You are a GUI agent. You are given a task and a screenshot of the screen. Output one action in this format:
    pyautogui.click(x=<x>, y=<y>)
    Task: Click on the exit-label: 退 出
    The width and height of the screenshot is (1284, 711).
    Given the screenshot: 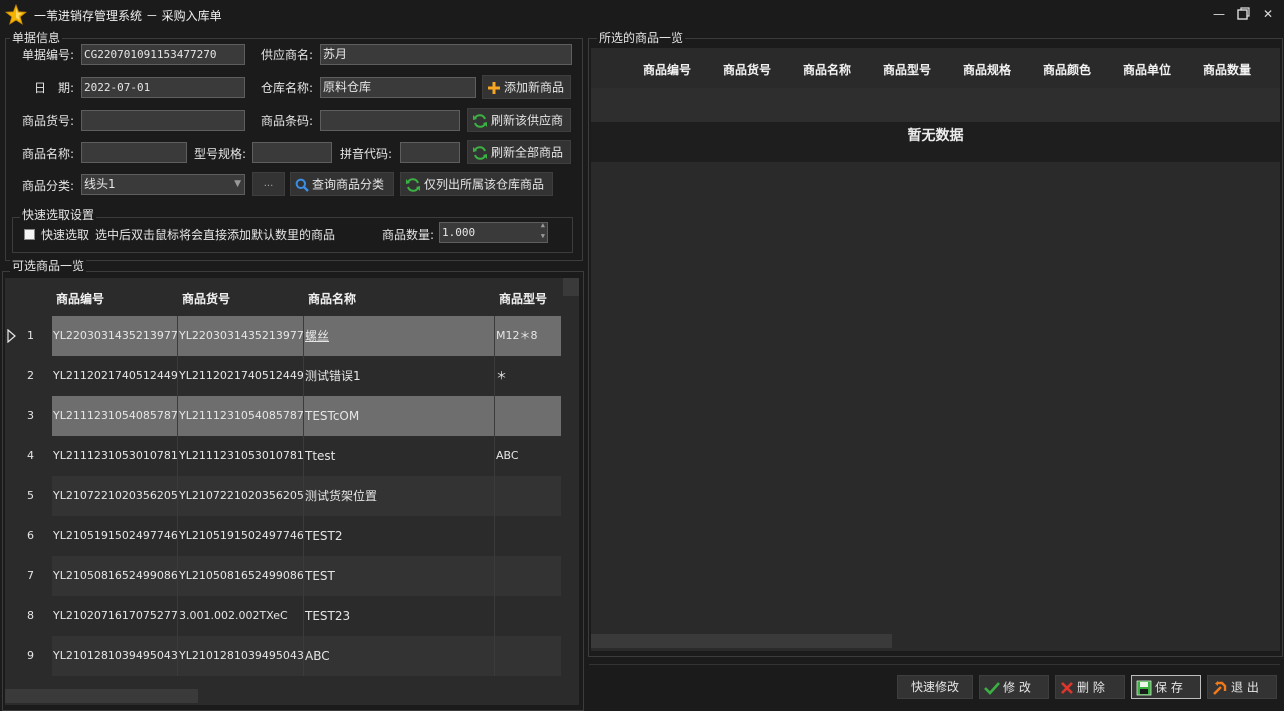 What is the action you would take?
    pyautogui.click(x=1245, y=687)
    